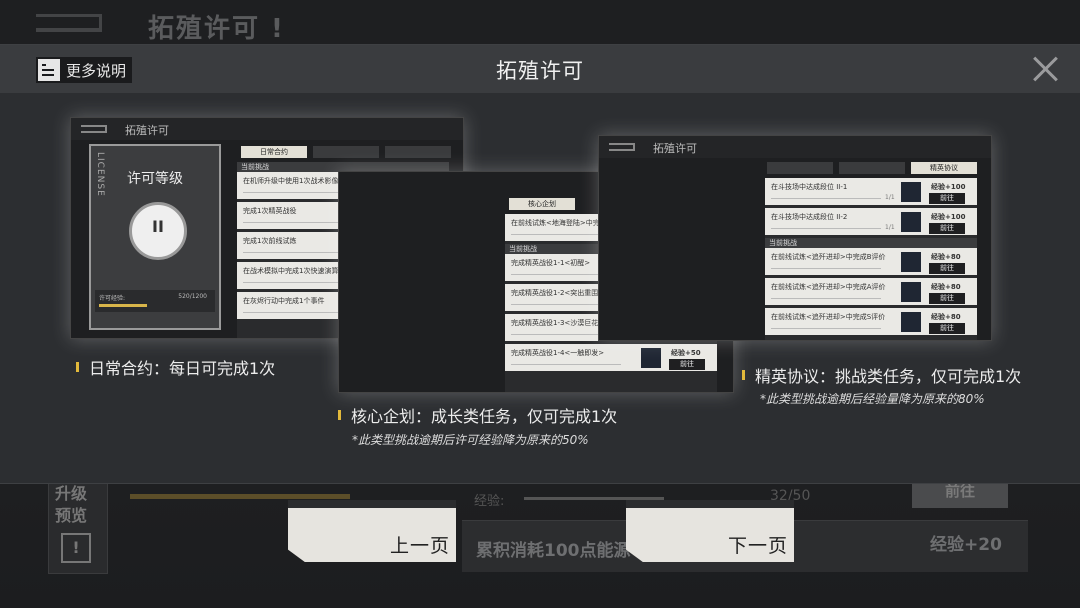  What do you see at coordinates (291, 271) in the screenshot?
I see `task-text: 在战术模拟中完成1次快速演算` at bounding box center [291, 271].